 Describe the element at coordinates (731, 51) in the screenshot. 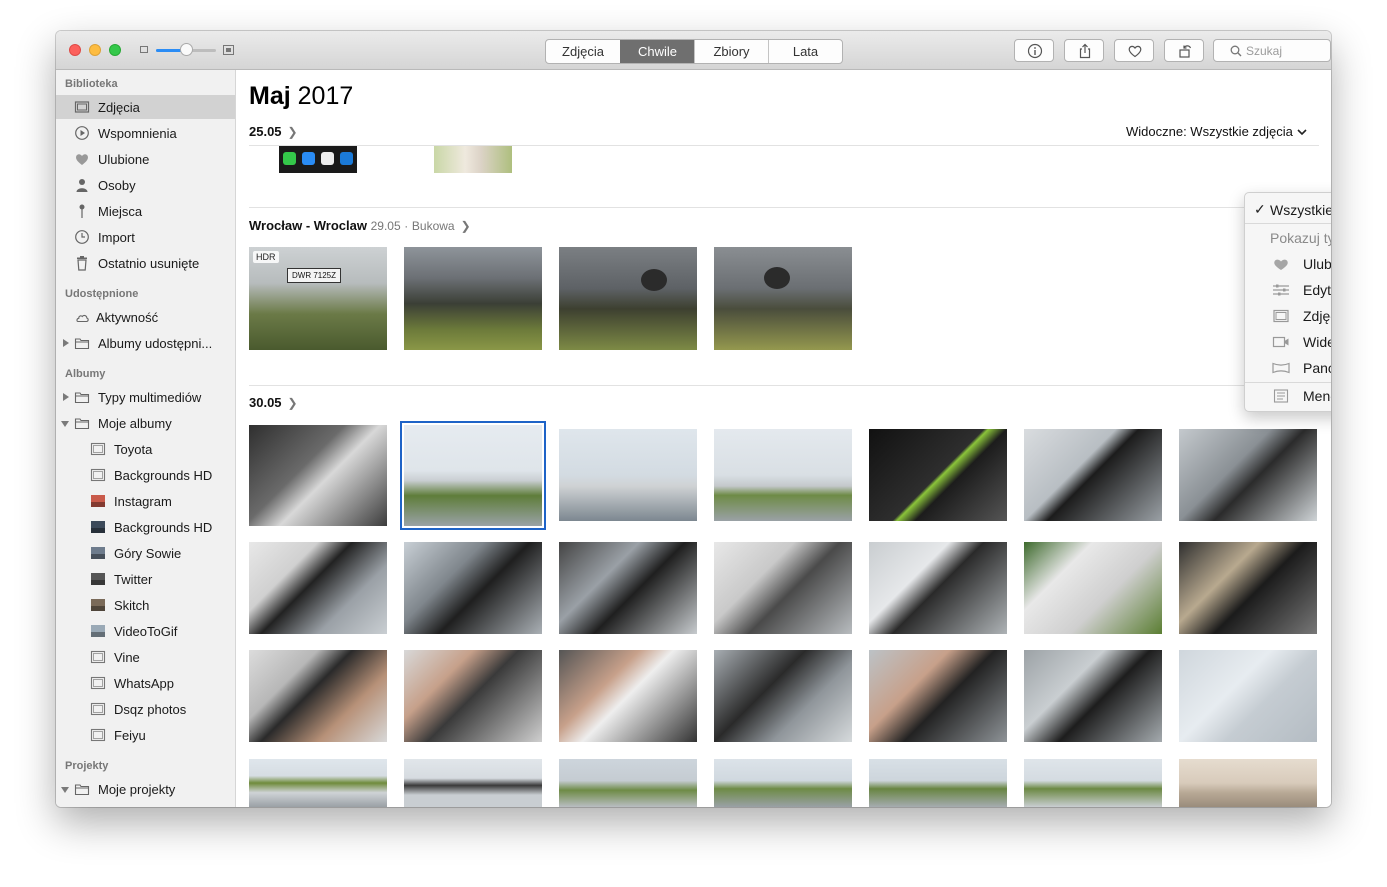

I see `tab-zbiory: Zbiory` at that location.